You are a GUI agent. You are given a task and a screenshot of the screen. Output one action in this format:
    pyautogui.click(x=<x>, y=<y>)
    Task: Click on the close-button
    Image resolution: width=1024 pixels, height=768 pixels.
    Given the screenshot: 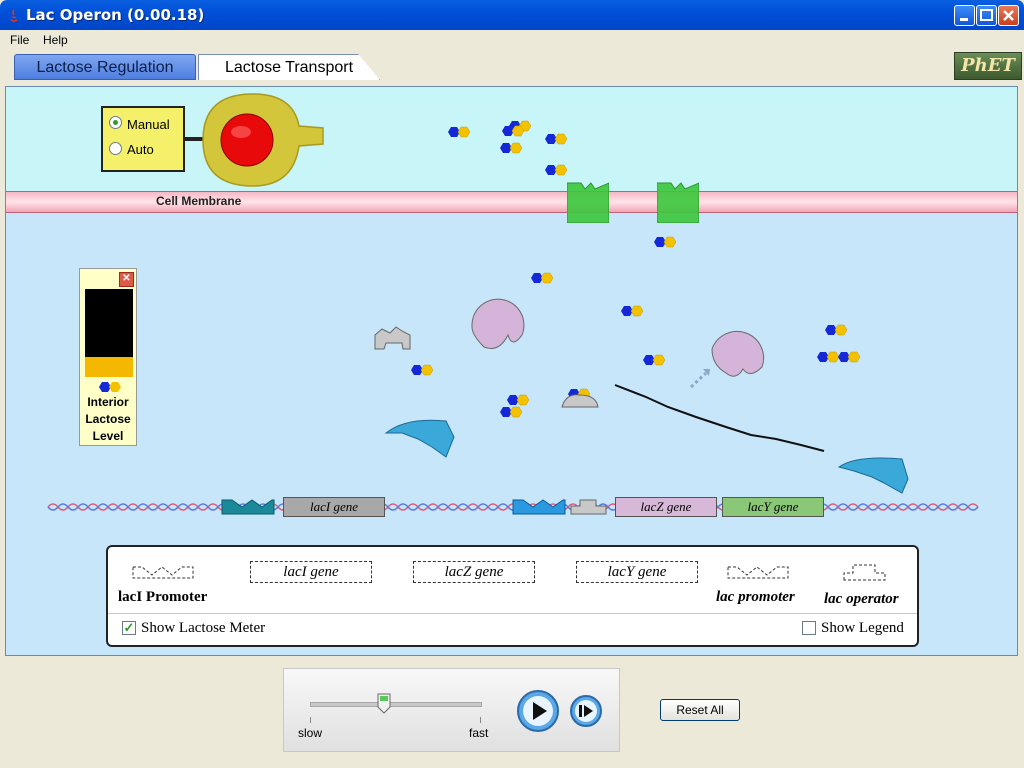 What is the action you would take?
    pyautogui.click(x=1008, y=15)
    